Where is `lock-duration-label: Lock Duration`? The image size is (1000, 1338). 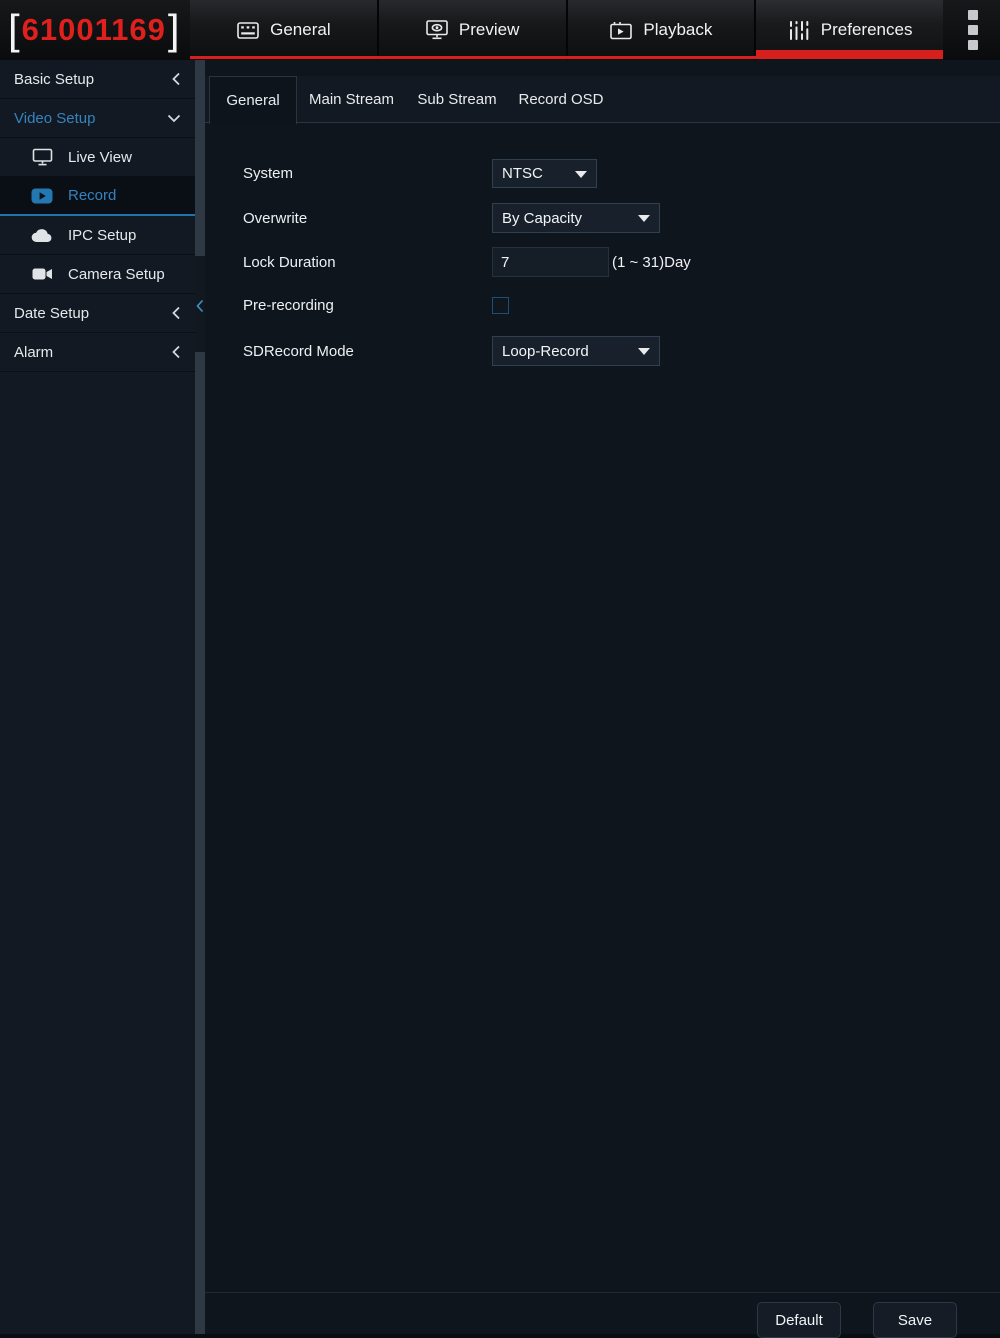 lock-duration-label: Lock Duration is located at coordinates (289, 262).